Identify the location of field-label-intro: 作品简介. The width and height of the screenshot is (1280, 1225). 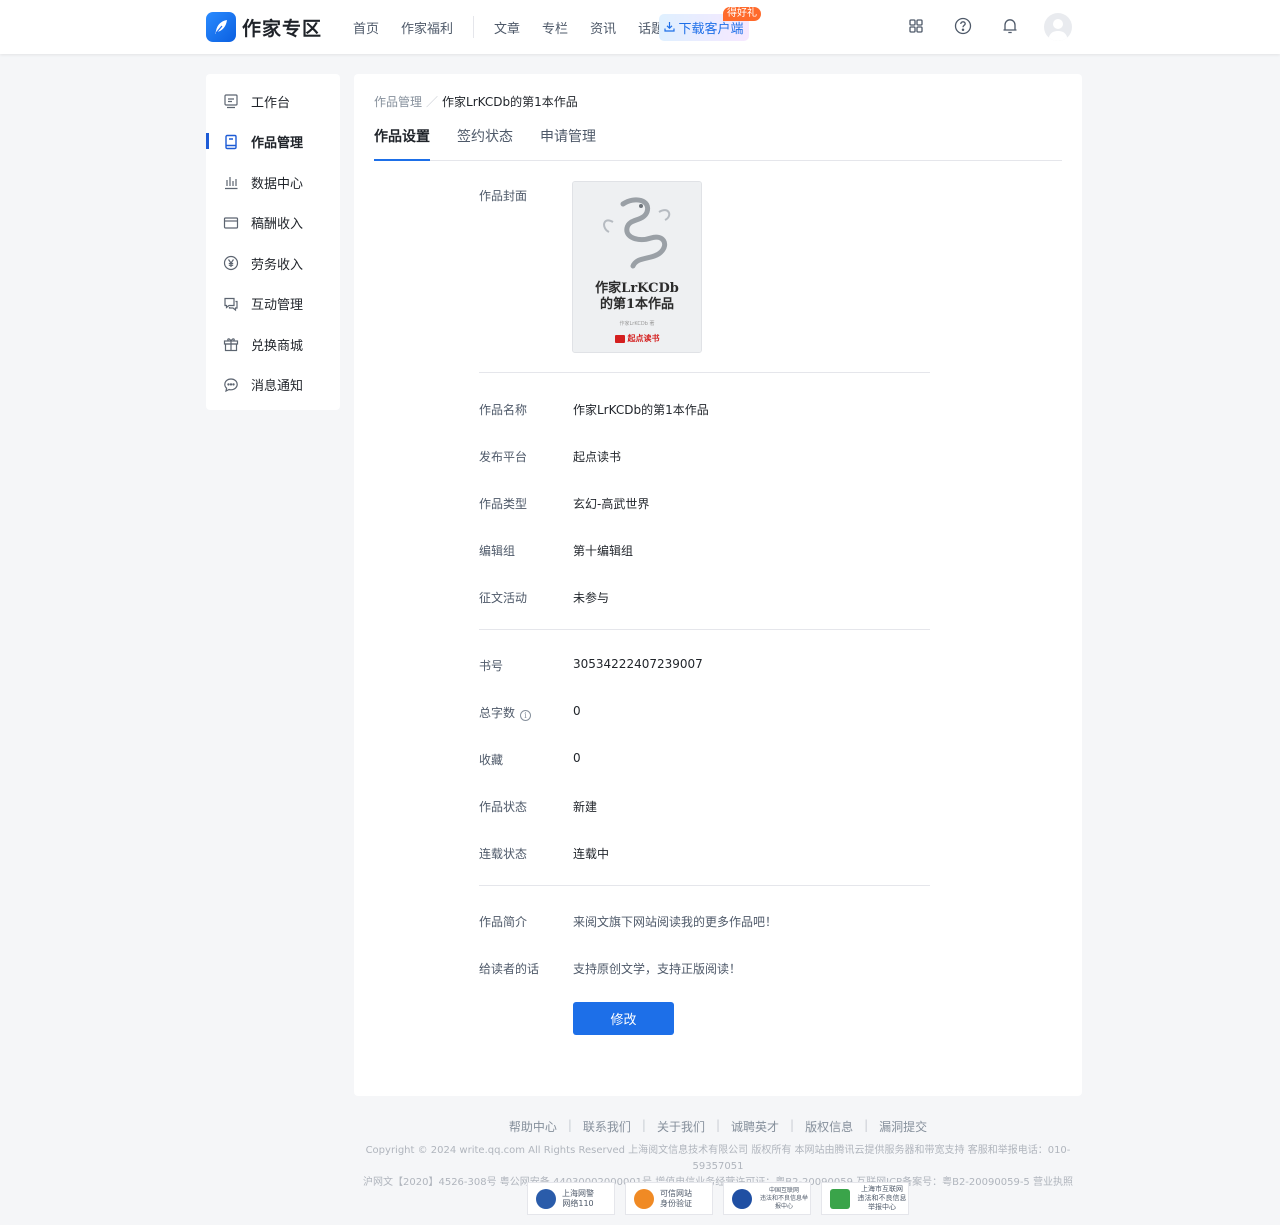
(503, 922).